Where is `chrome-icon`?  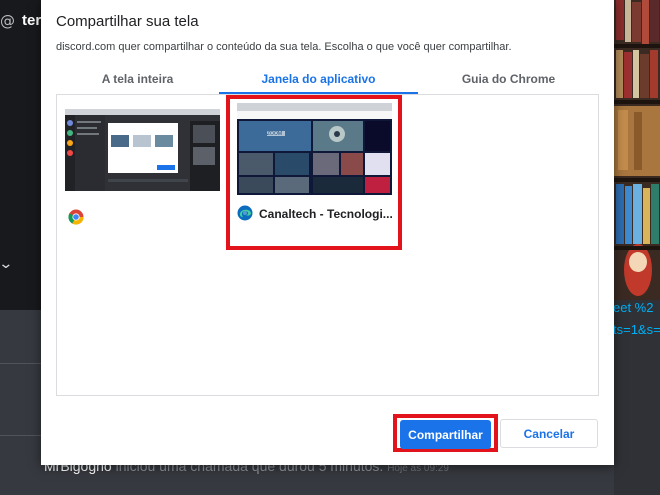 chrome-icon is located at coordinates (76, 217).